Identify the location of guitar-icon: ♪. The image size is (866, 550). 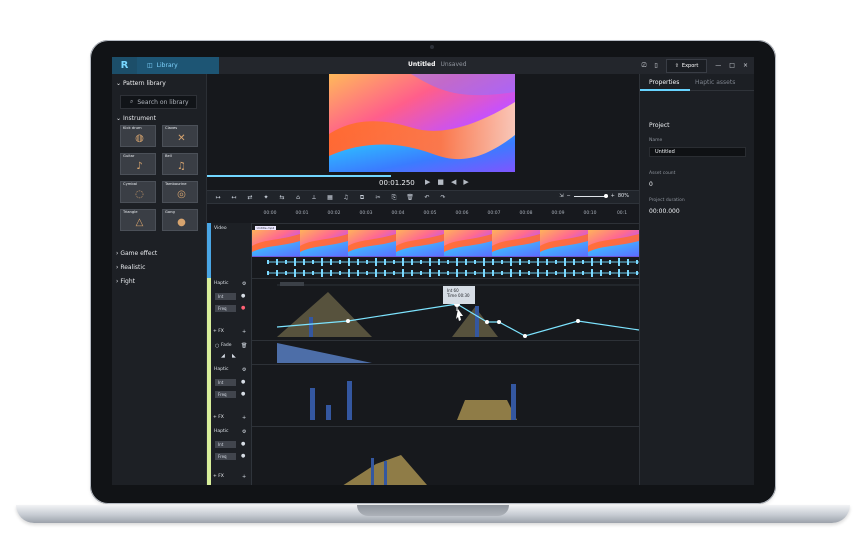
(139, 166).